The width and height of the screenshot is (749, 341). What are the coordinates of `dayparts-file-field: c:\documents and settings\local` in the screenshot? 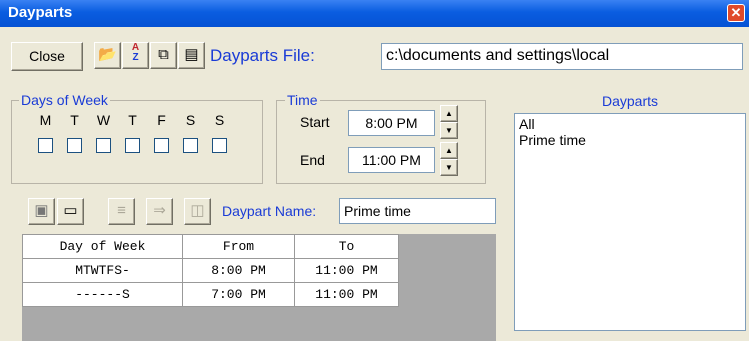 It's located at (562, 56).